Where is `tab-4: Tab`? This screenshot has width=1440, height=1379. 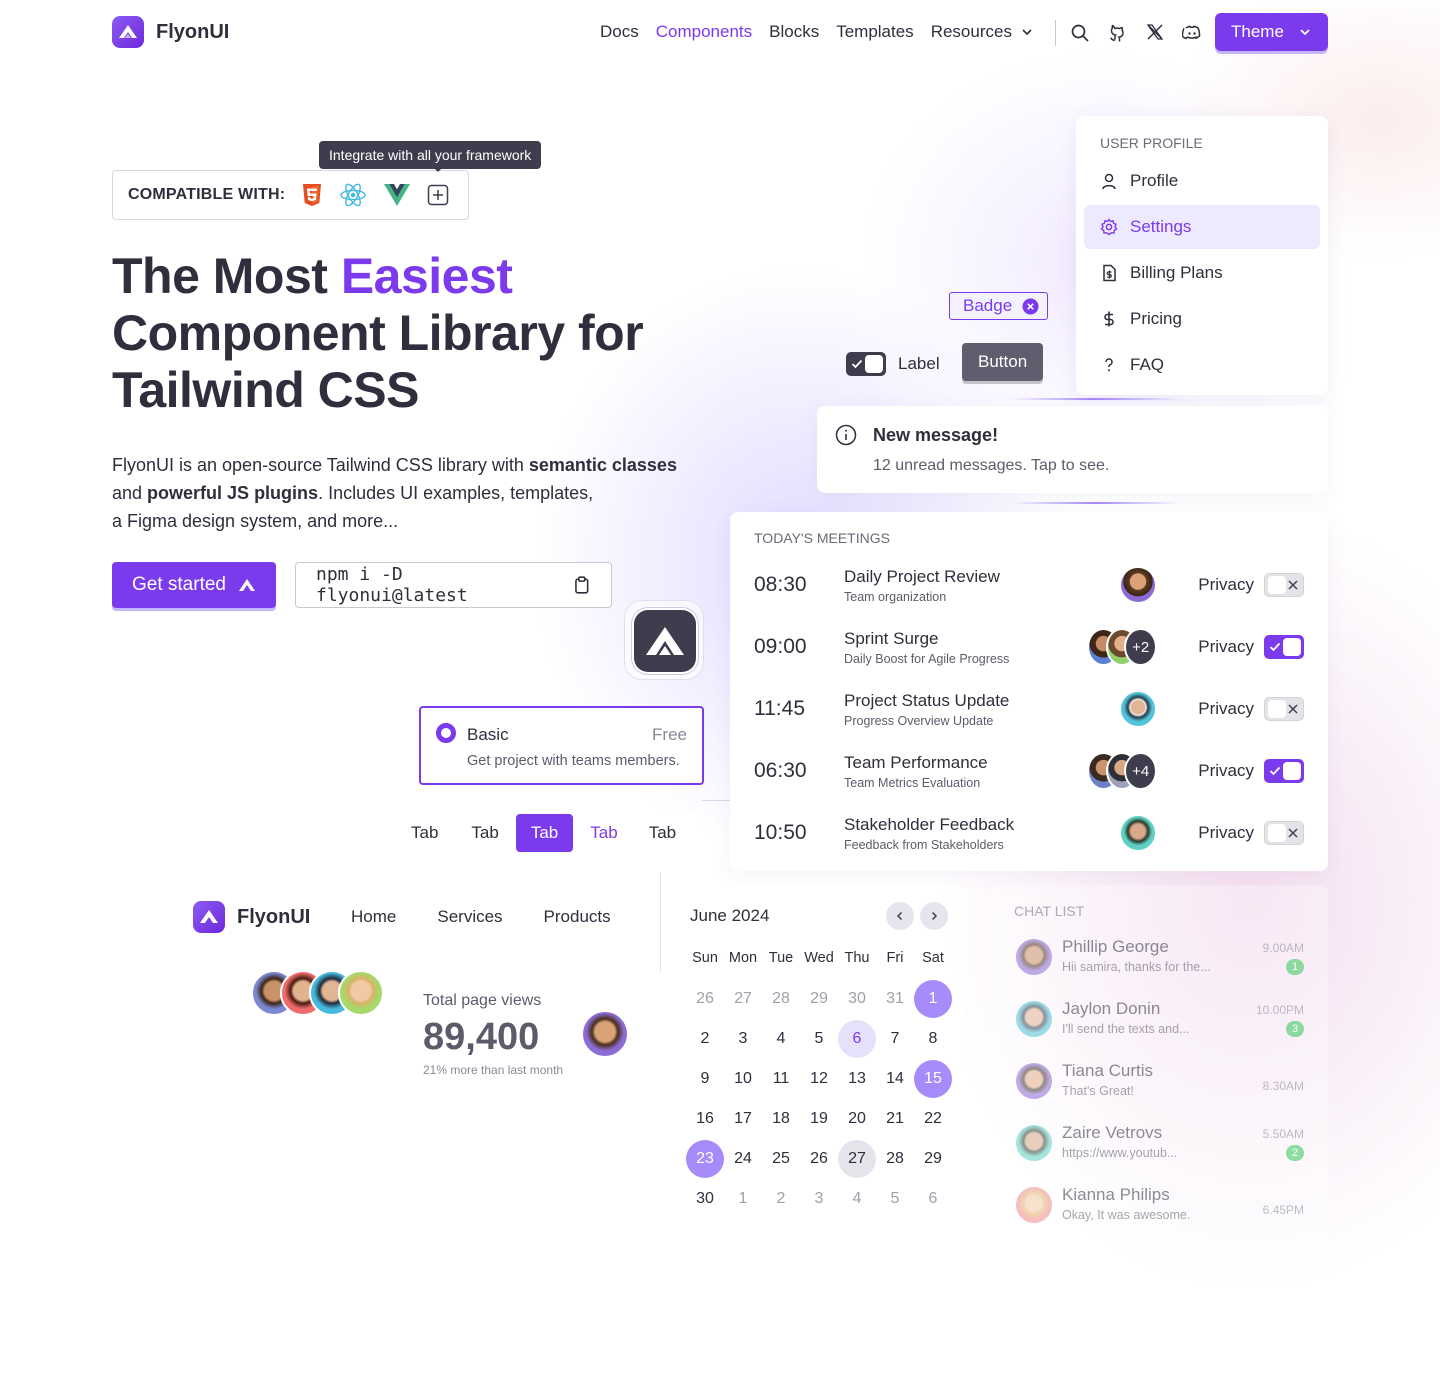
tab-4: Tab is located at coordinates (603, 833).